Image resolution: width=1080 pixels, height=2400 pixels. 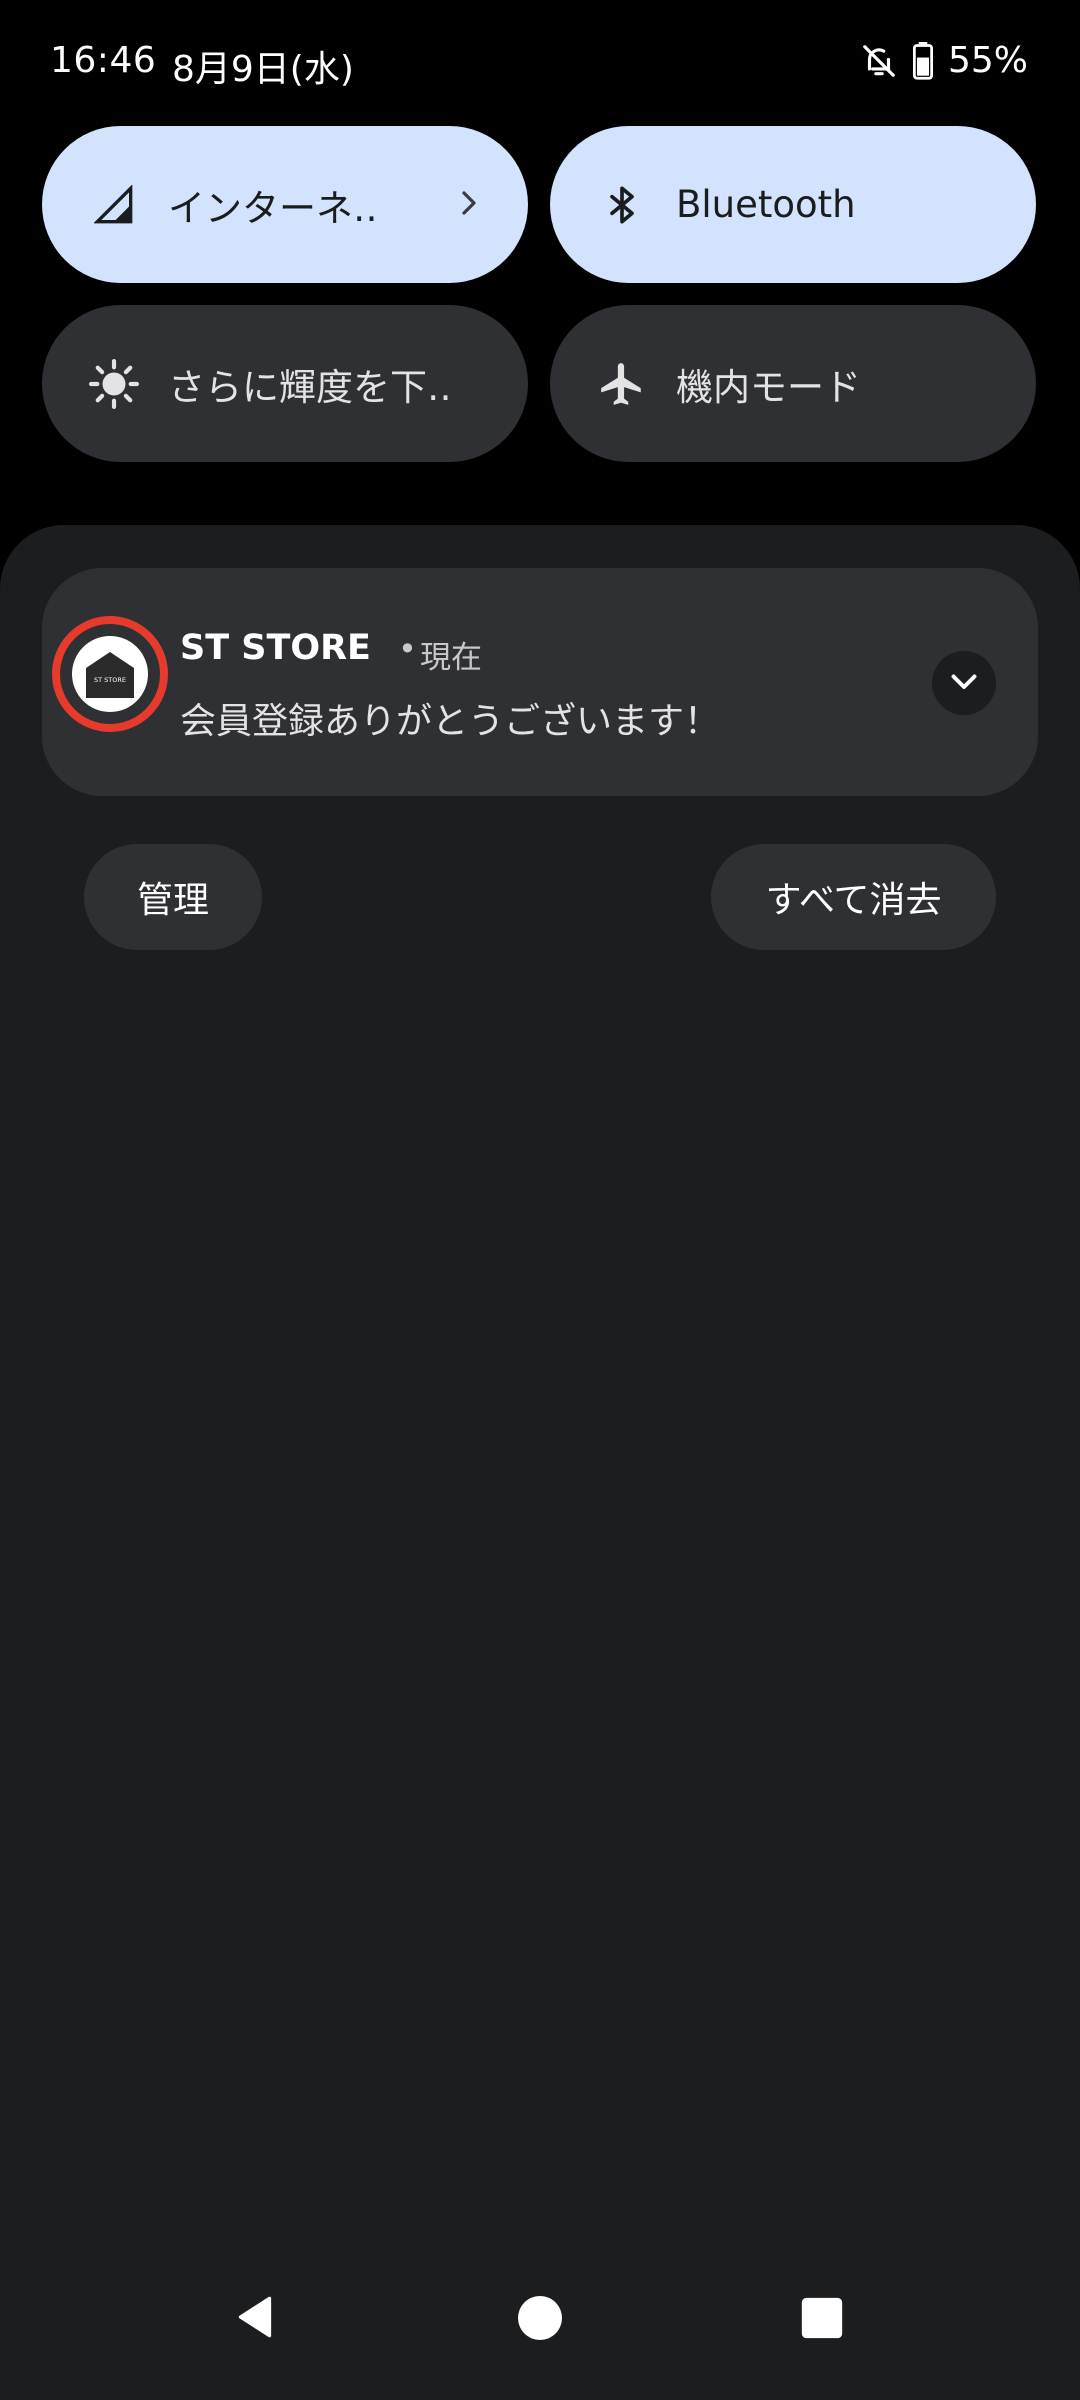 What do you see at coordinates (944, 60) in the screenshot?
I see `status-icons: 55%` at bounding box center [944, 60].